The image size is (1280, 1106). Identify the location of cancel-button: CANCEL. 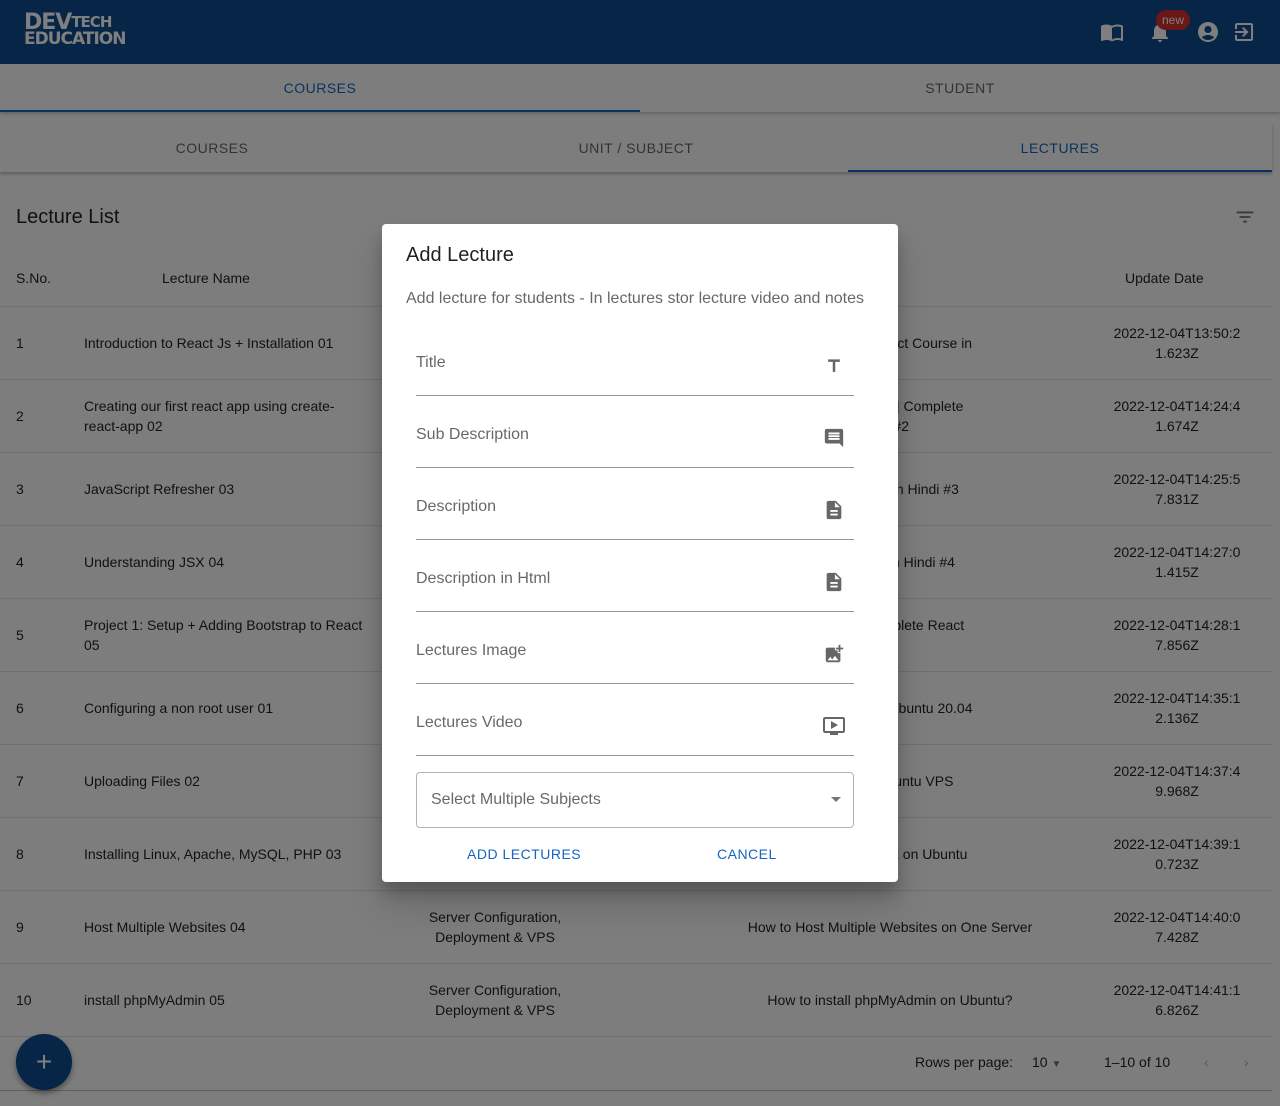
(747, 854).